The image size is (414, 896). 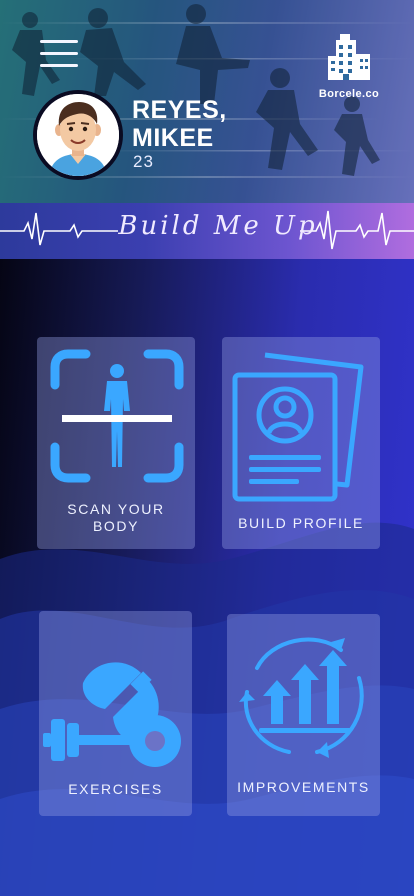 What do you see at coordinates (112, 714) in the screenshot?
I see `dumbbell-icon` at bounding box center [112, 714].